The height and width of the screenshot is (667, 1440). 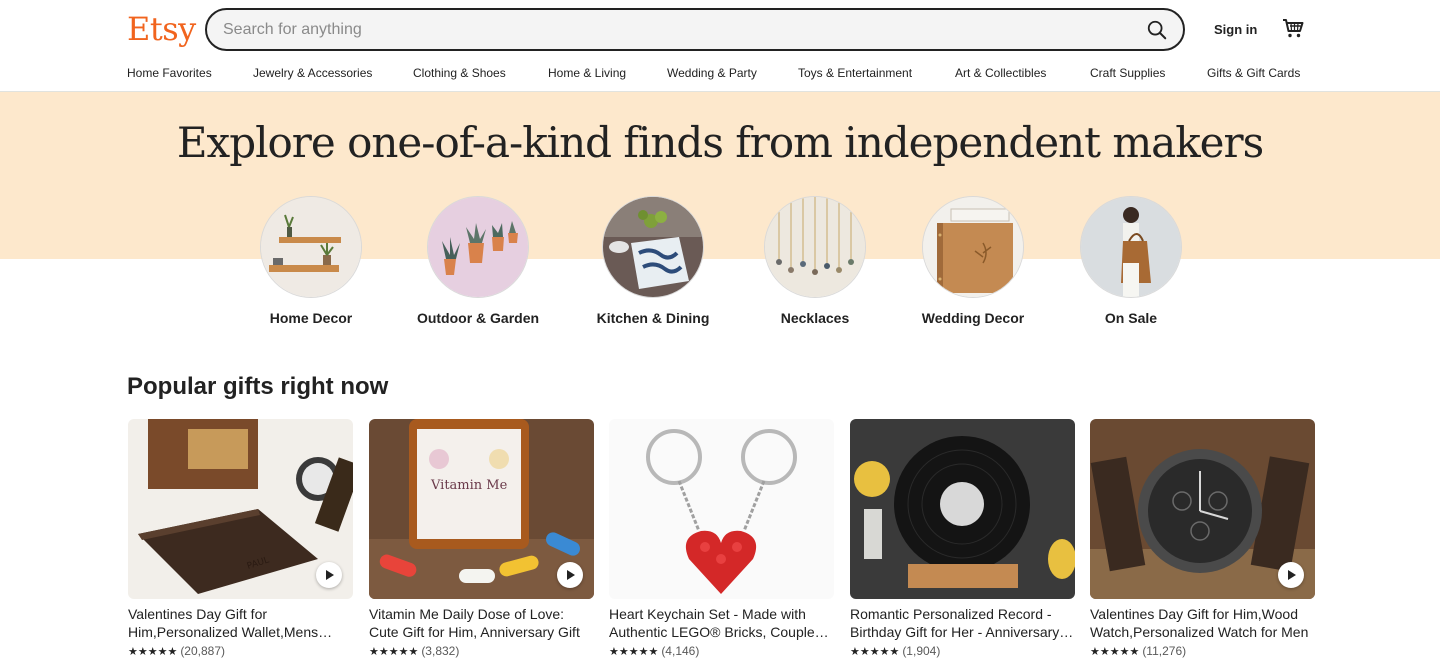 What do you see at coordinates (653, 318) in the screenshot?
I see `category-label: Kitchen & Dining` at bounding box center [653, 318].